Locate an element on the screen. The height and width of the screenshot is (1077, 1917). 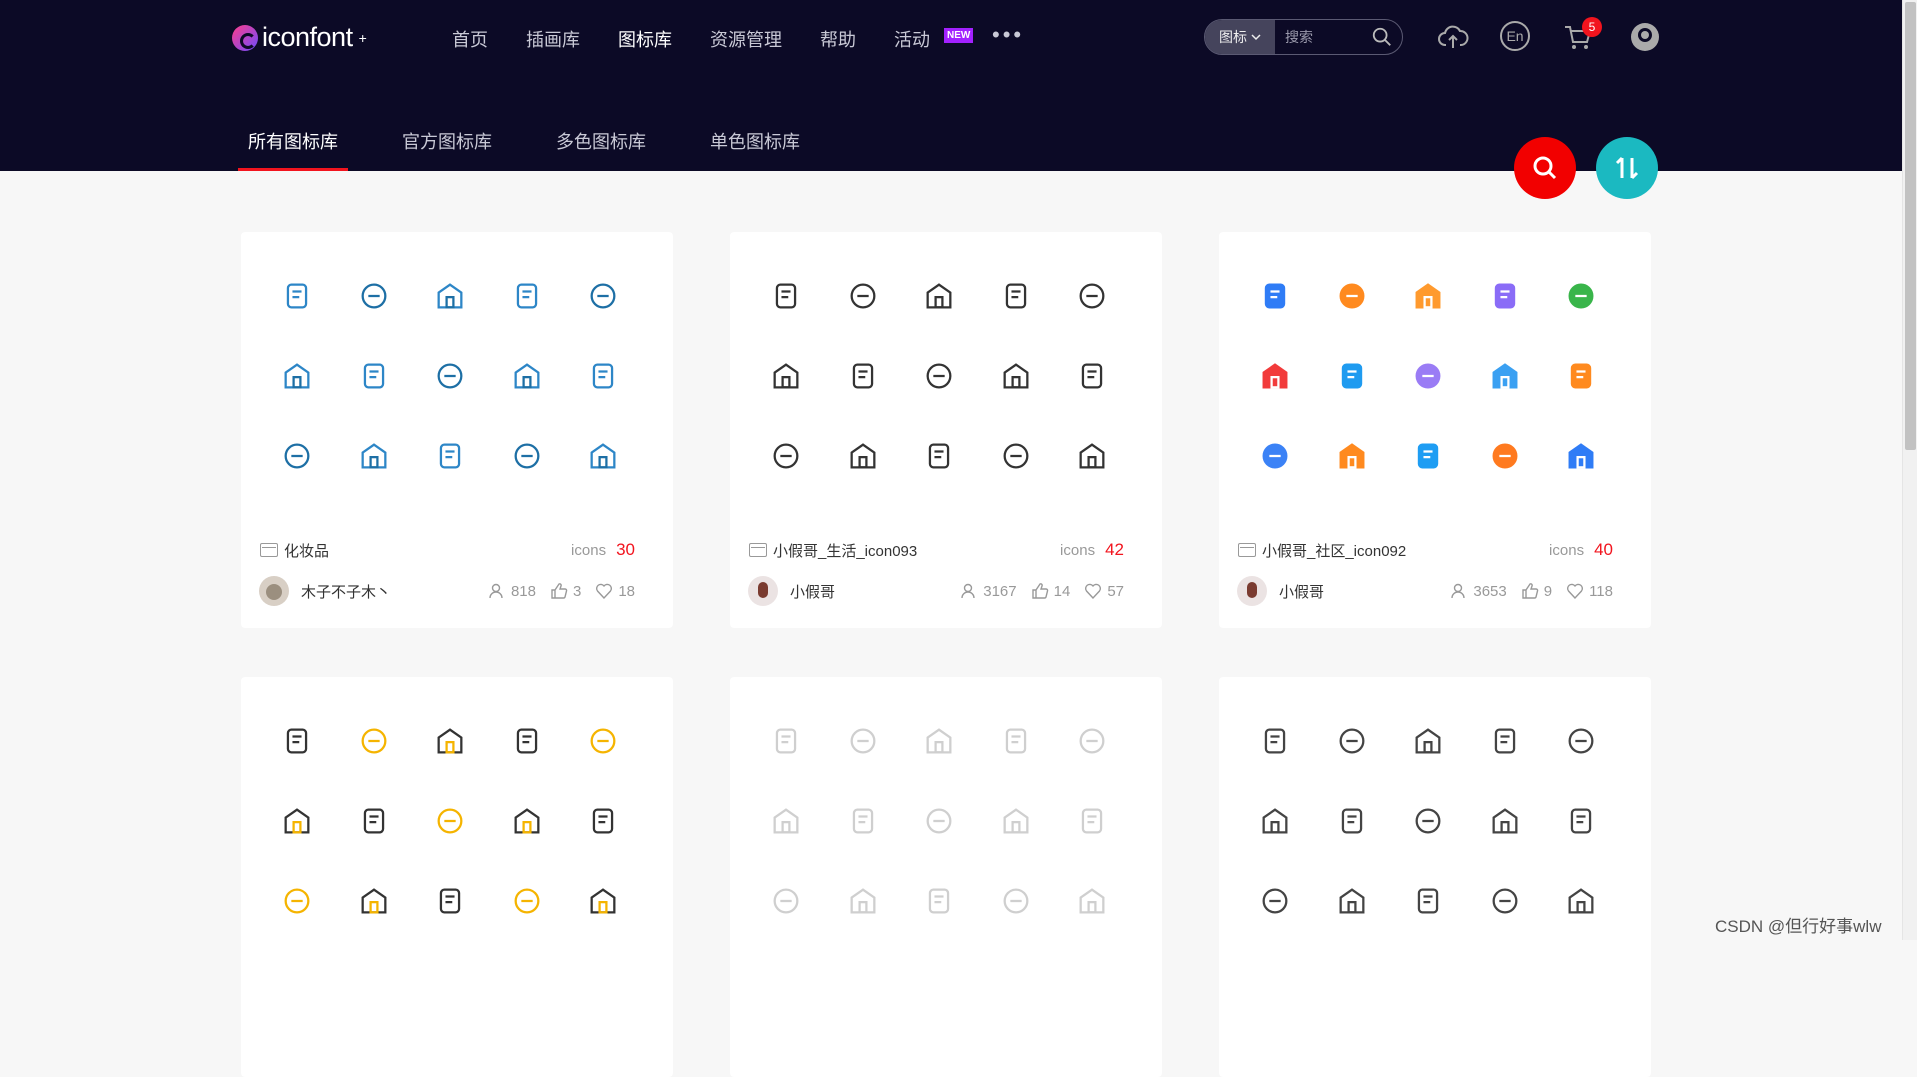
unlock-icon is located at coordinates (1092, 741).